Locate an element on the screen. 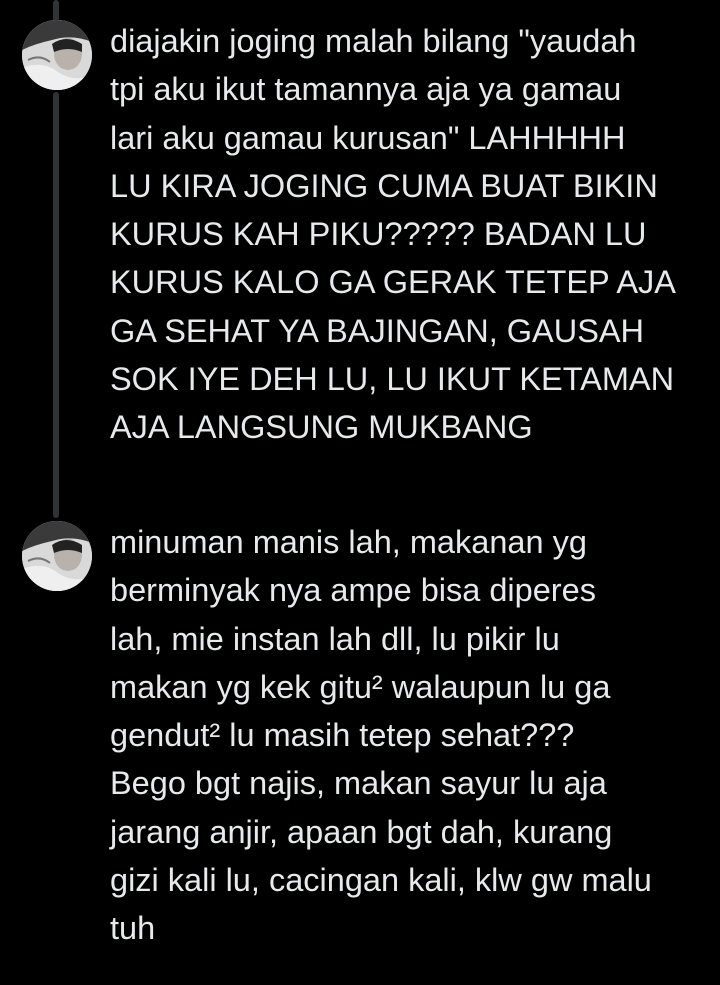 The height and width of the screenshot is (985, 720). post-text-line: KURUS KAH PIKU????? BADAN LU is located at coordinates (378, 234).